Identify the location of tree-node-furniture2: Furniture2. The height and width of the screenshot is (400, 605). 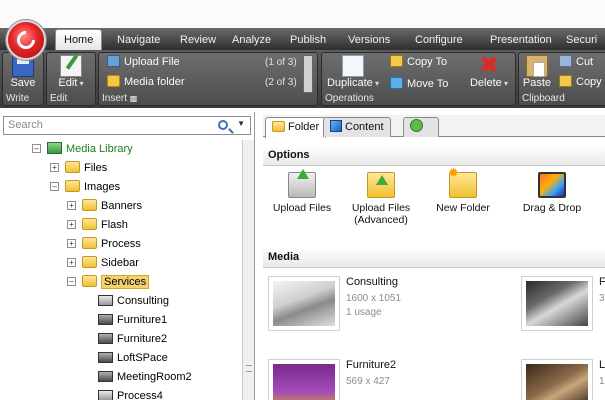
(132, 339).